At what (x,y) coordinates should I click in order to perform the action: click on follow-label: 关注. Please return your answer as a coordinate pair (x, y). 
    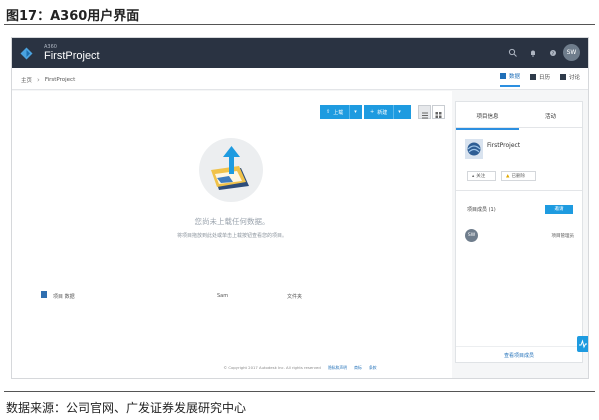
    Looking at the image, I should click on (481, 176).